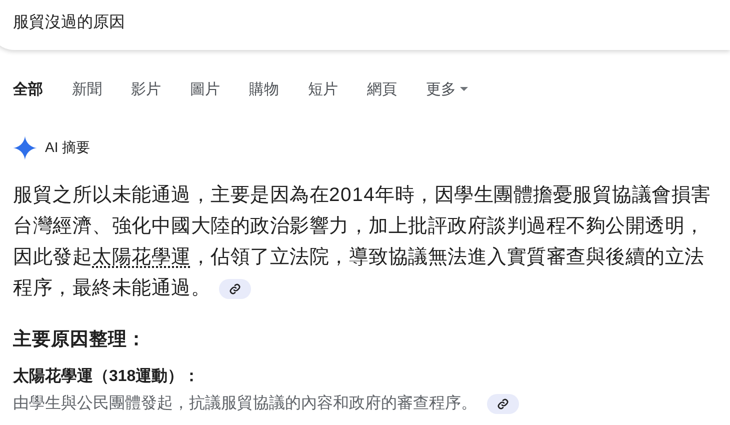 The height and width of the screenshot is (425, 730). I want to click on tab: 購物, so click(264, 89).